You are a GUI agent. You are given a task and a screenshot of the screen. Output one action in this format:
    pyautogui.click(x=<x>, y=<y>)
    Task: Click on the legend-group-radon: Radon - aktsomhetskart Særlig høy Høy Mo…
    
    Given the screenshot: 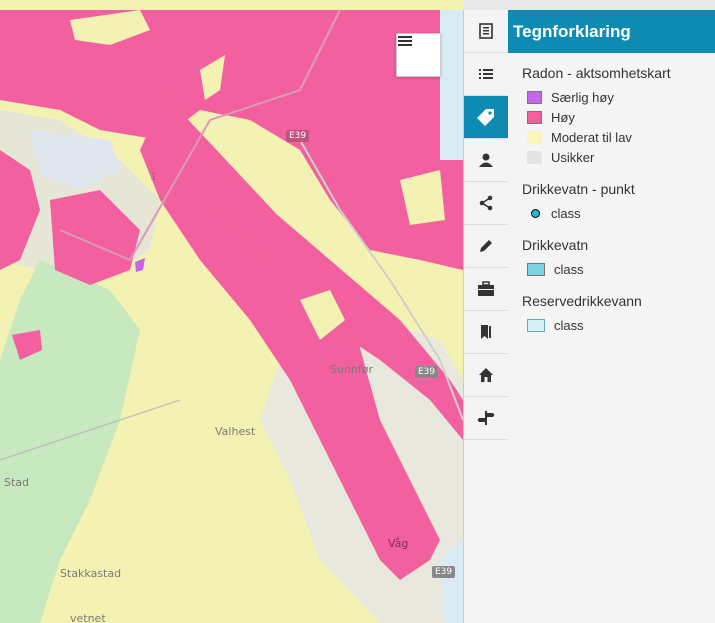 What is the action you would take?
    pyautogui.click(x=618, y=116)
    